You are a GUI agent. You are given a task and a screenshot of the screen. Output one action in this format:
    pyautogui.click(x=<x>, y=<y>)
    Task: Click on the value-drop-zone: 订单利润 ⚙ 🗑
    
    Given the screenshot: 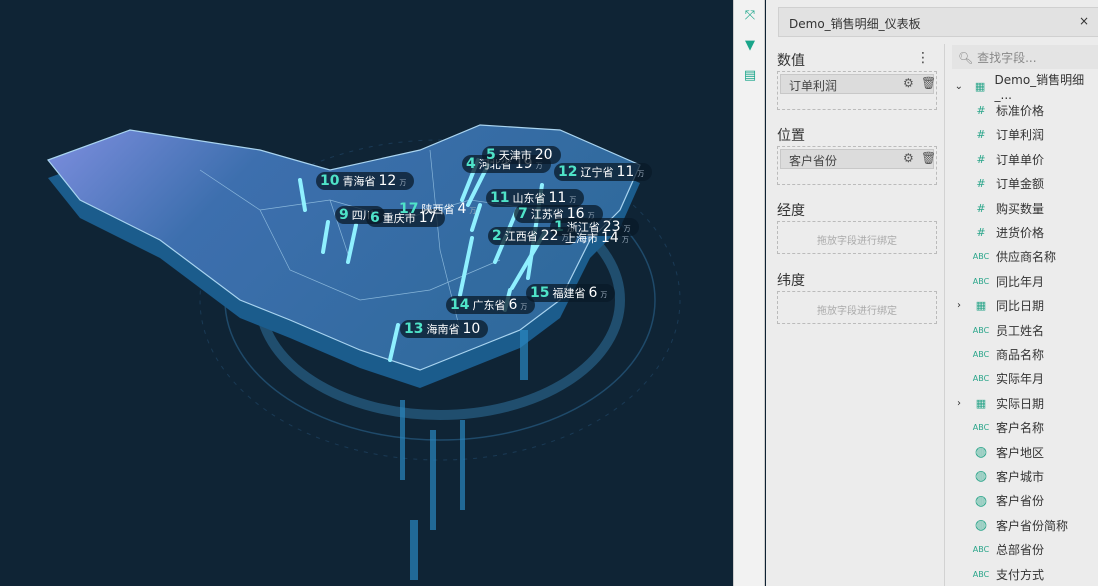 What is the action you would take?
    pyautogui.click(x=857, y=90)
    